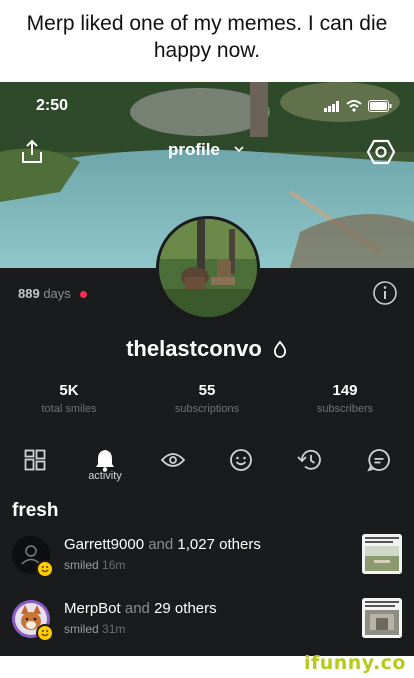 The height and width of the screenshot is (678, 414). I want to click on status-bar: 2:50, so click(207, 107).